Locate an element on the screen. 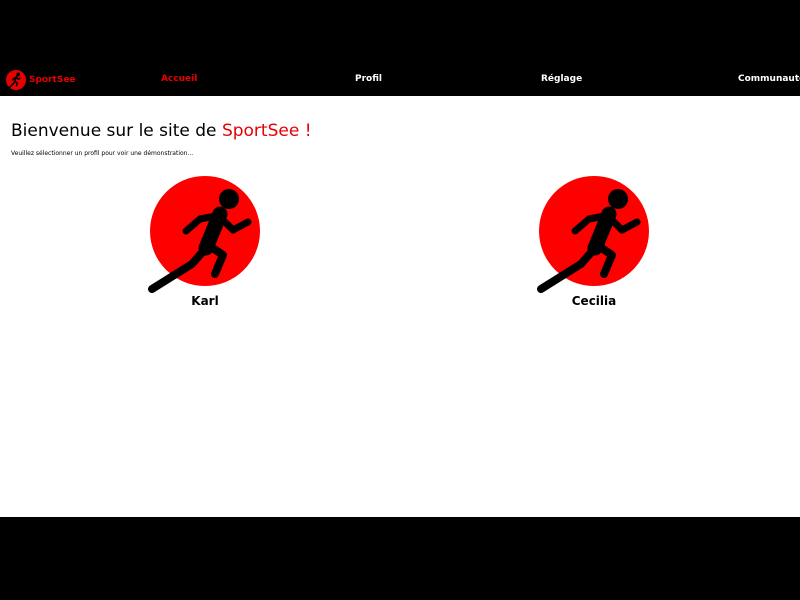  nav-link-accueil: Accueil is located at coordinates (179, 79).